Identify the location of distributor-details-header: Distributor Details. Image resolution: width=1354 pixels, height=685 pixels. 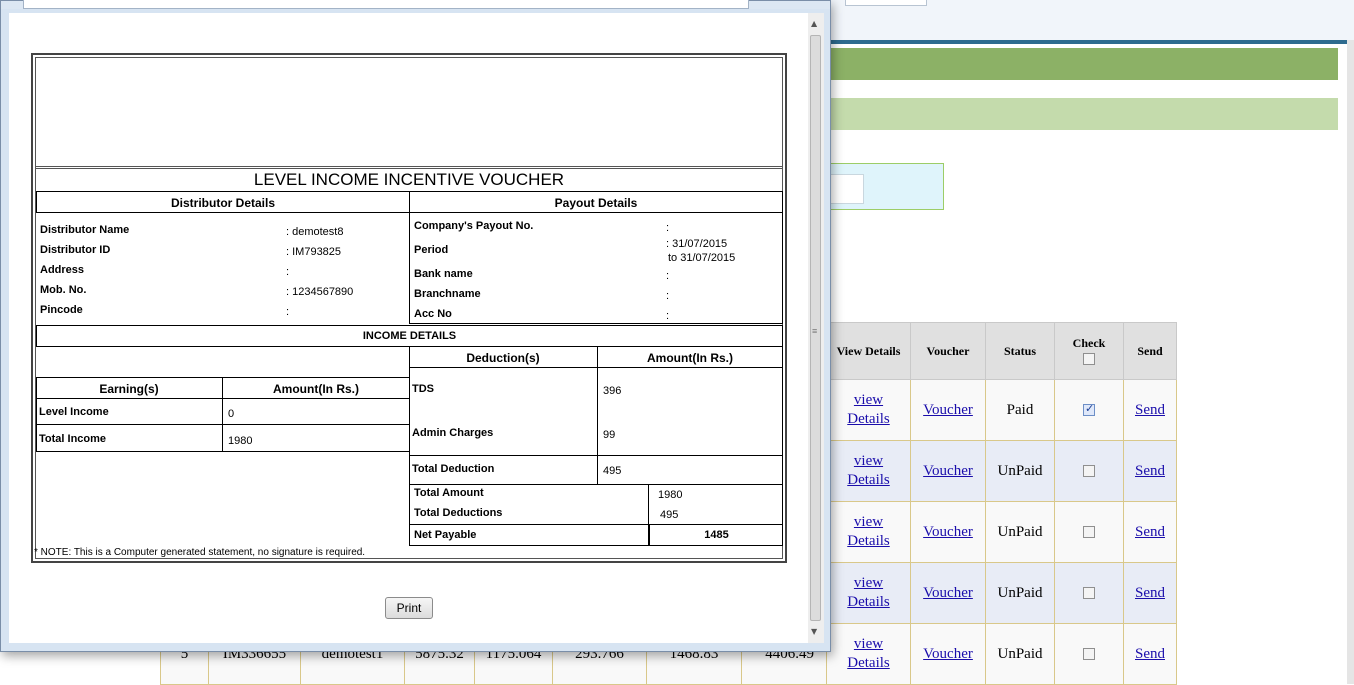
(222, 203).